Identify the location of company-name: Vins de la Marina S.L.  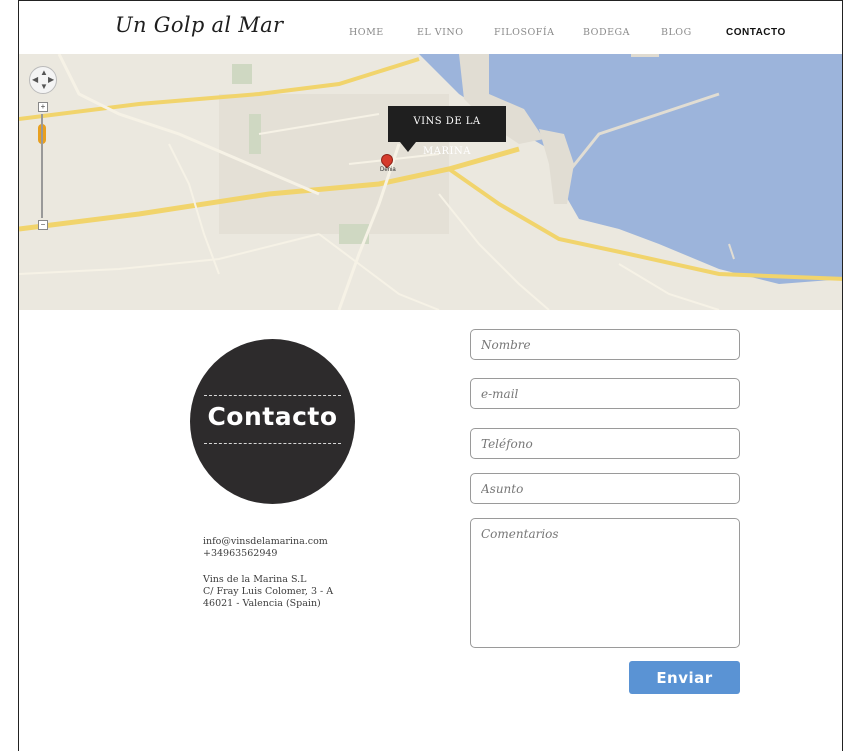
(255, 579).